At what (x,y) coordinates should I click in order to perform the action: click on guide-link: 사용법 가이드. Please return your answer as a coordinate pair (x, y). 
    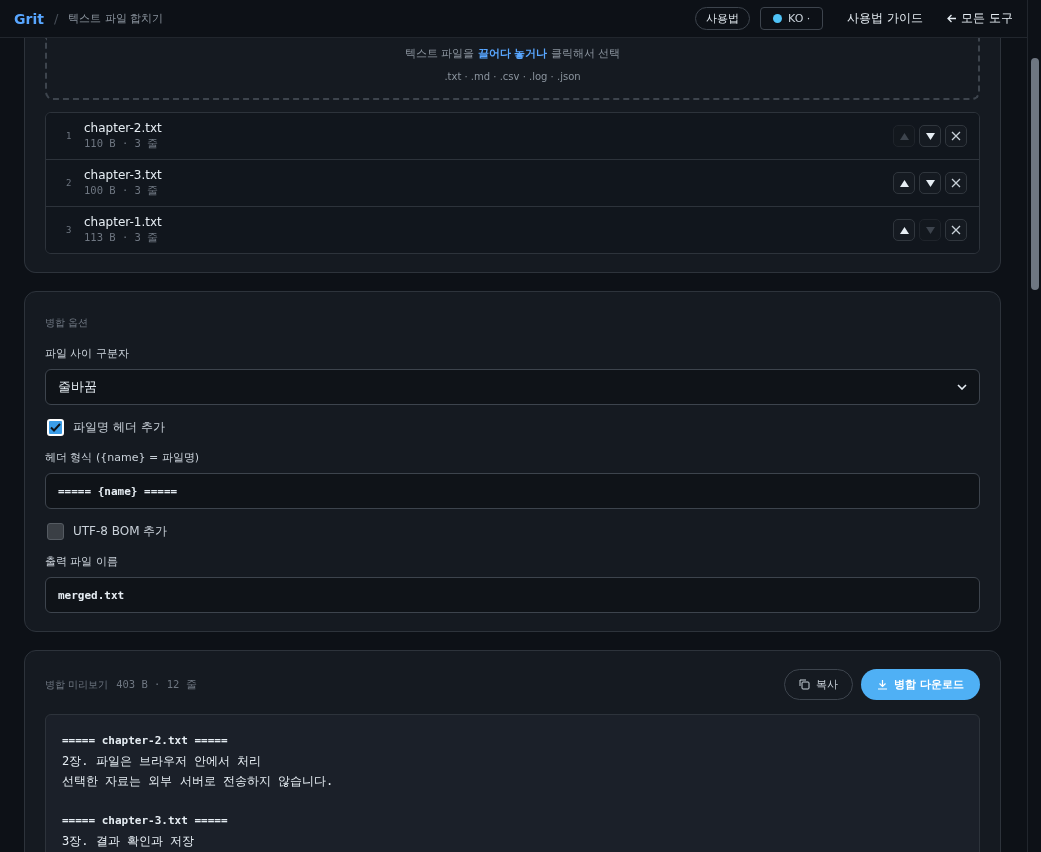
    Looking at the image, I should click on (885, 18).